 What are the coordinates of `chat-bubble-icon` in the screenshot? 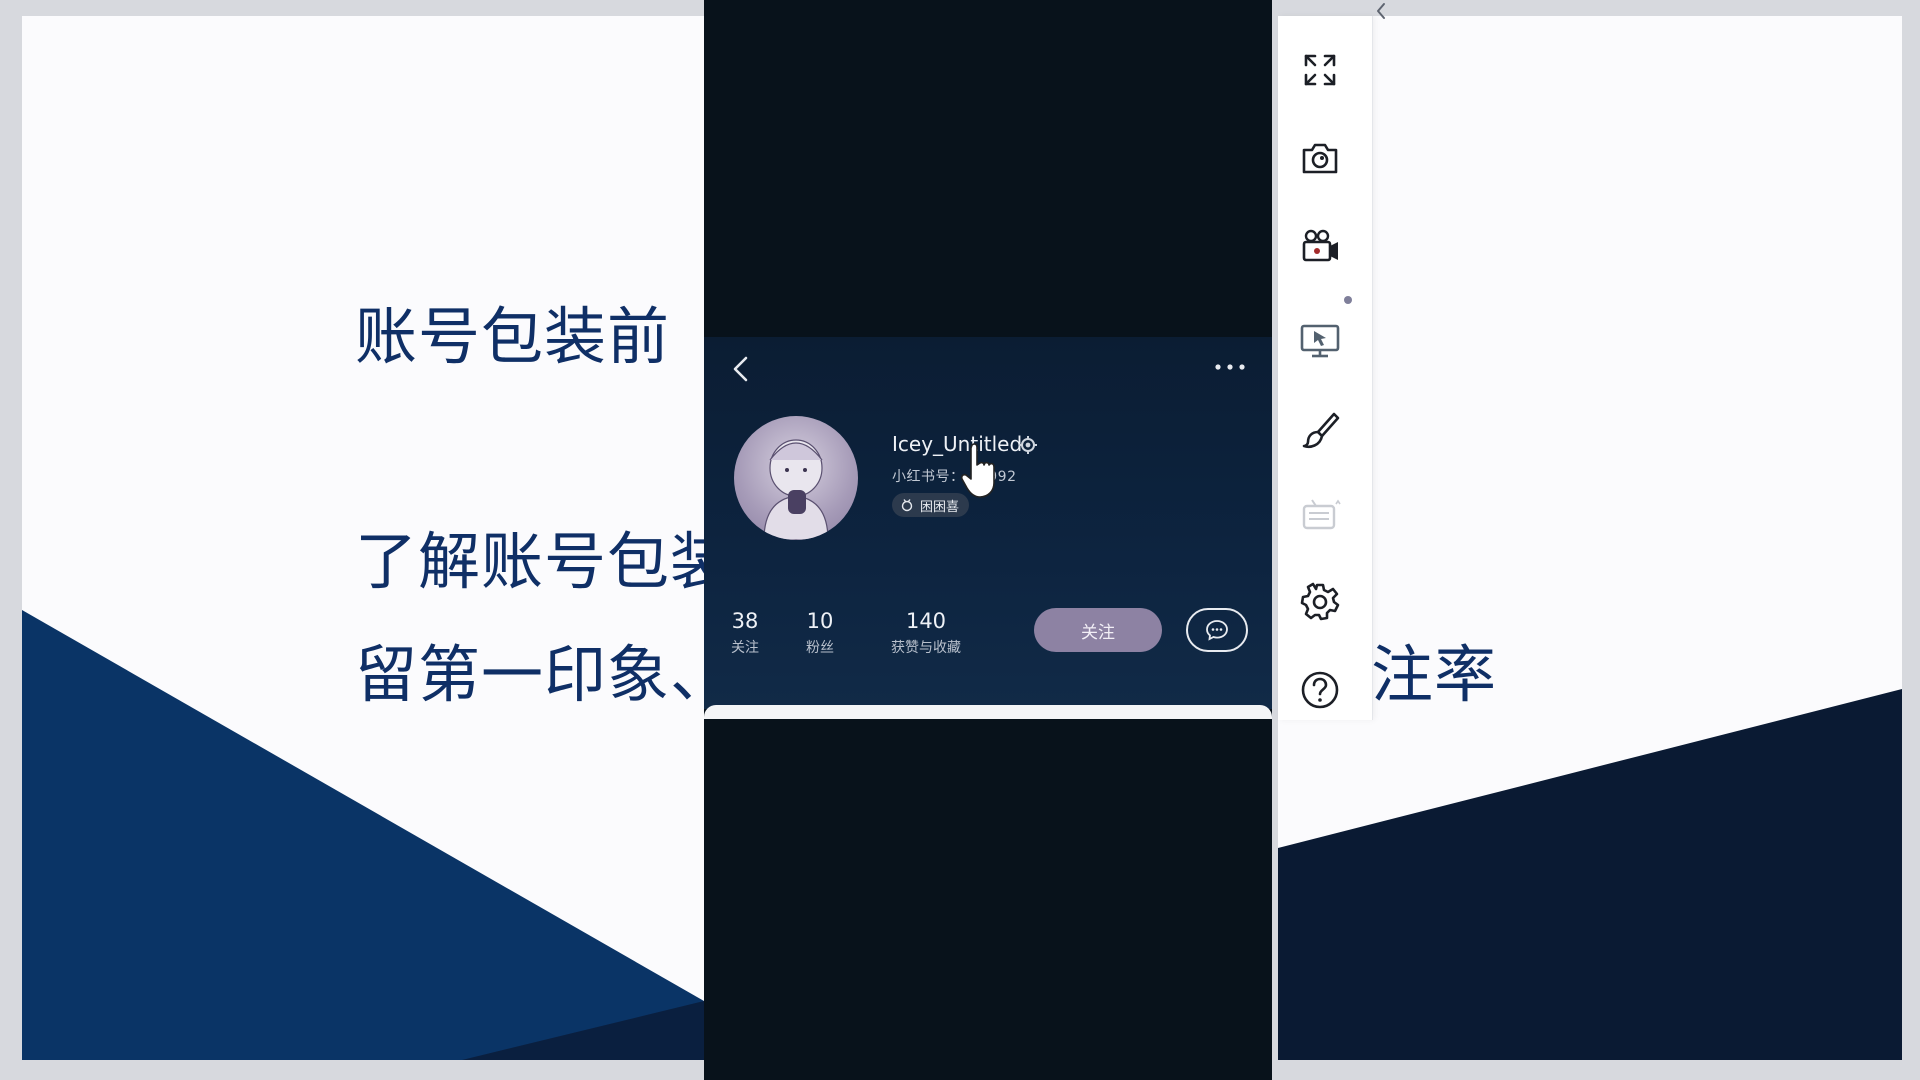 It's located at (1217, 630).